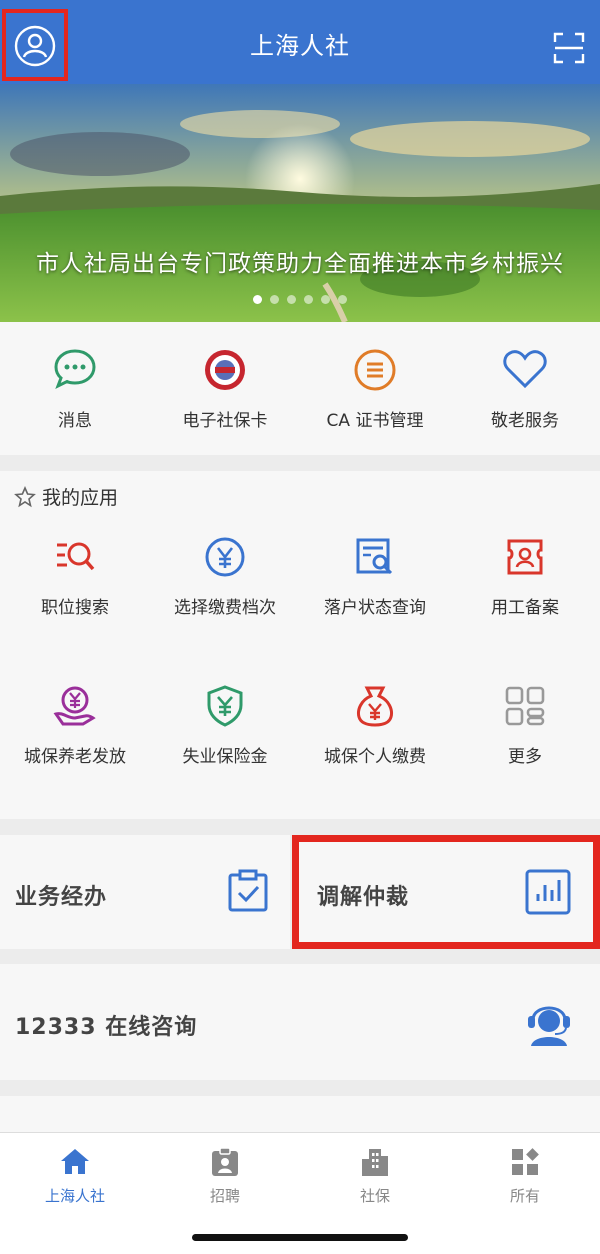 The height and width of the screenshot is (1254, 600). What do you see at coordinates (549, 1026) in the screenshot?
I see `customer-service-icon` at bounding box center [549, 1026].